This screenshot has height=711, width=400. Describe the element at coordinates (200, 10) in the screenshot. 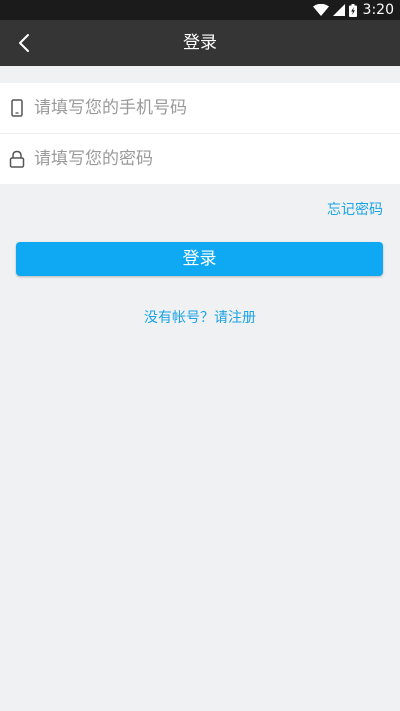

I see `status-bar: 3:20` at that location.